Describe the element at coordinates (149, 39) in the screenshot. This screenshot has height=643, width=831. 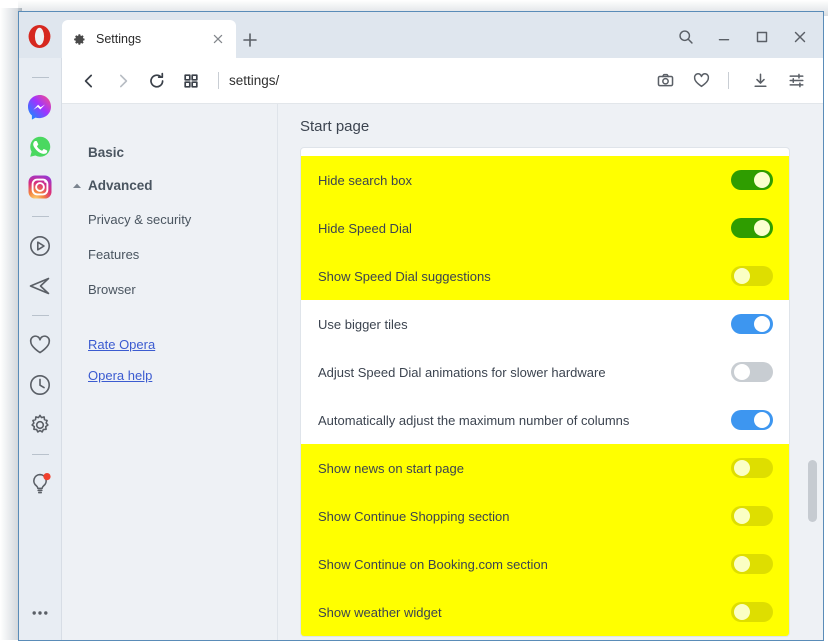
I see `tab-settings: Settings` at that location.